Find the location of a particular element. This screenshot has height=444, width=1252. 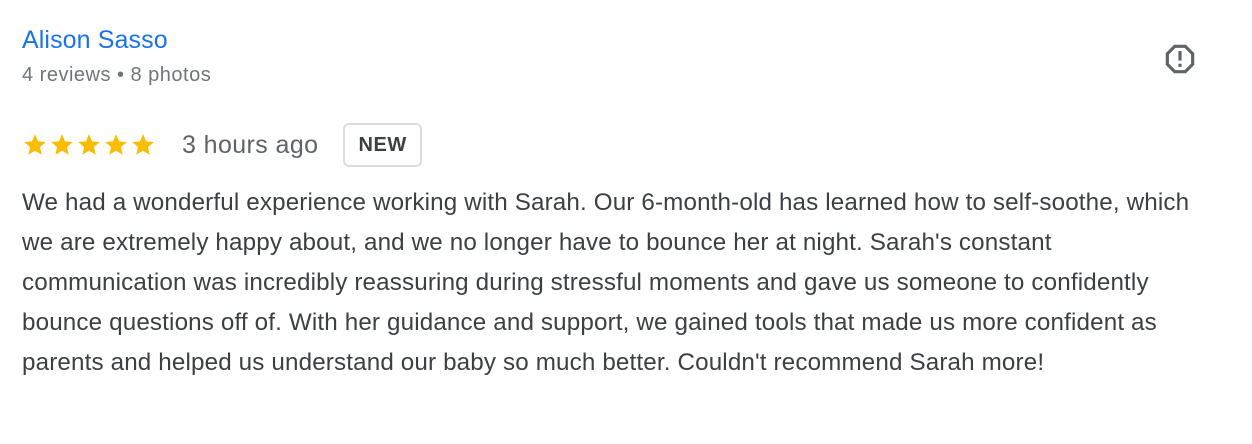

rating-row: 3 hours ago NEW is located at coordinates (222, 145).